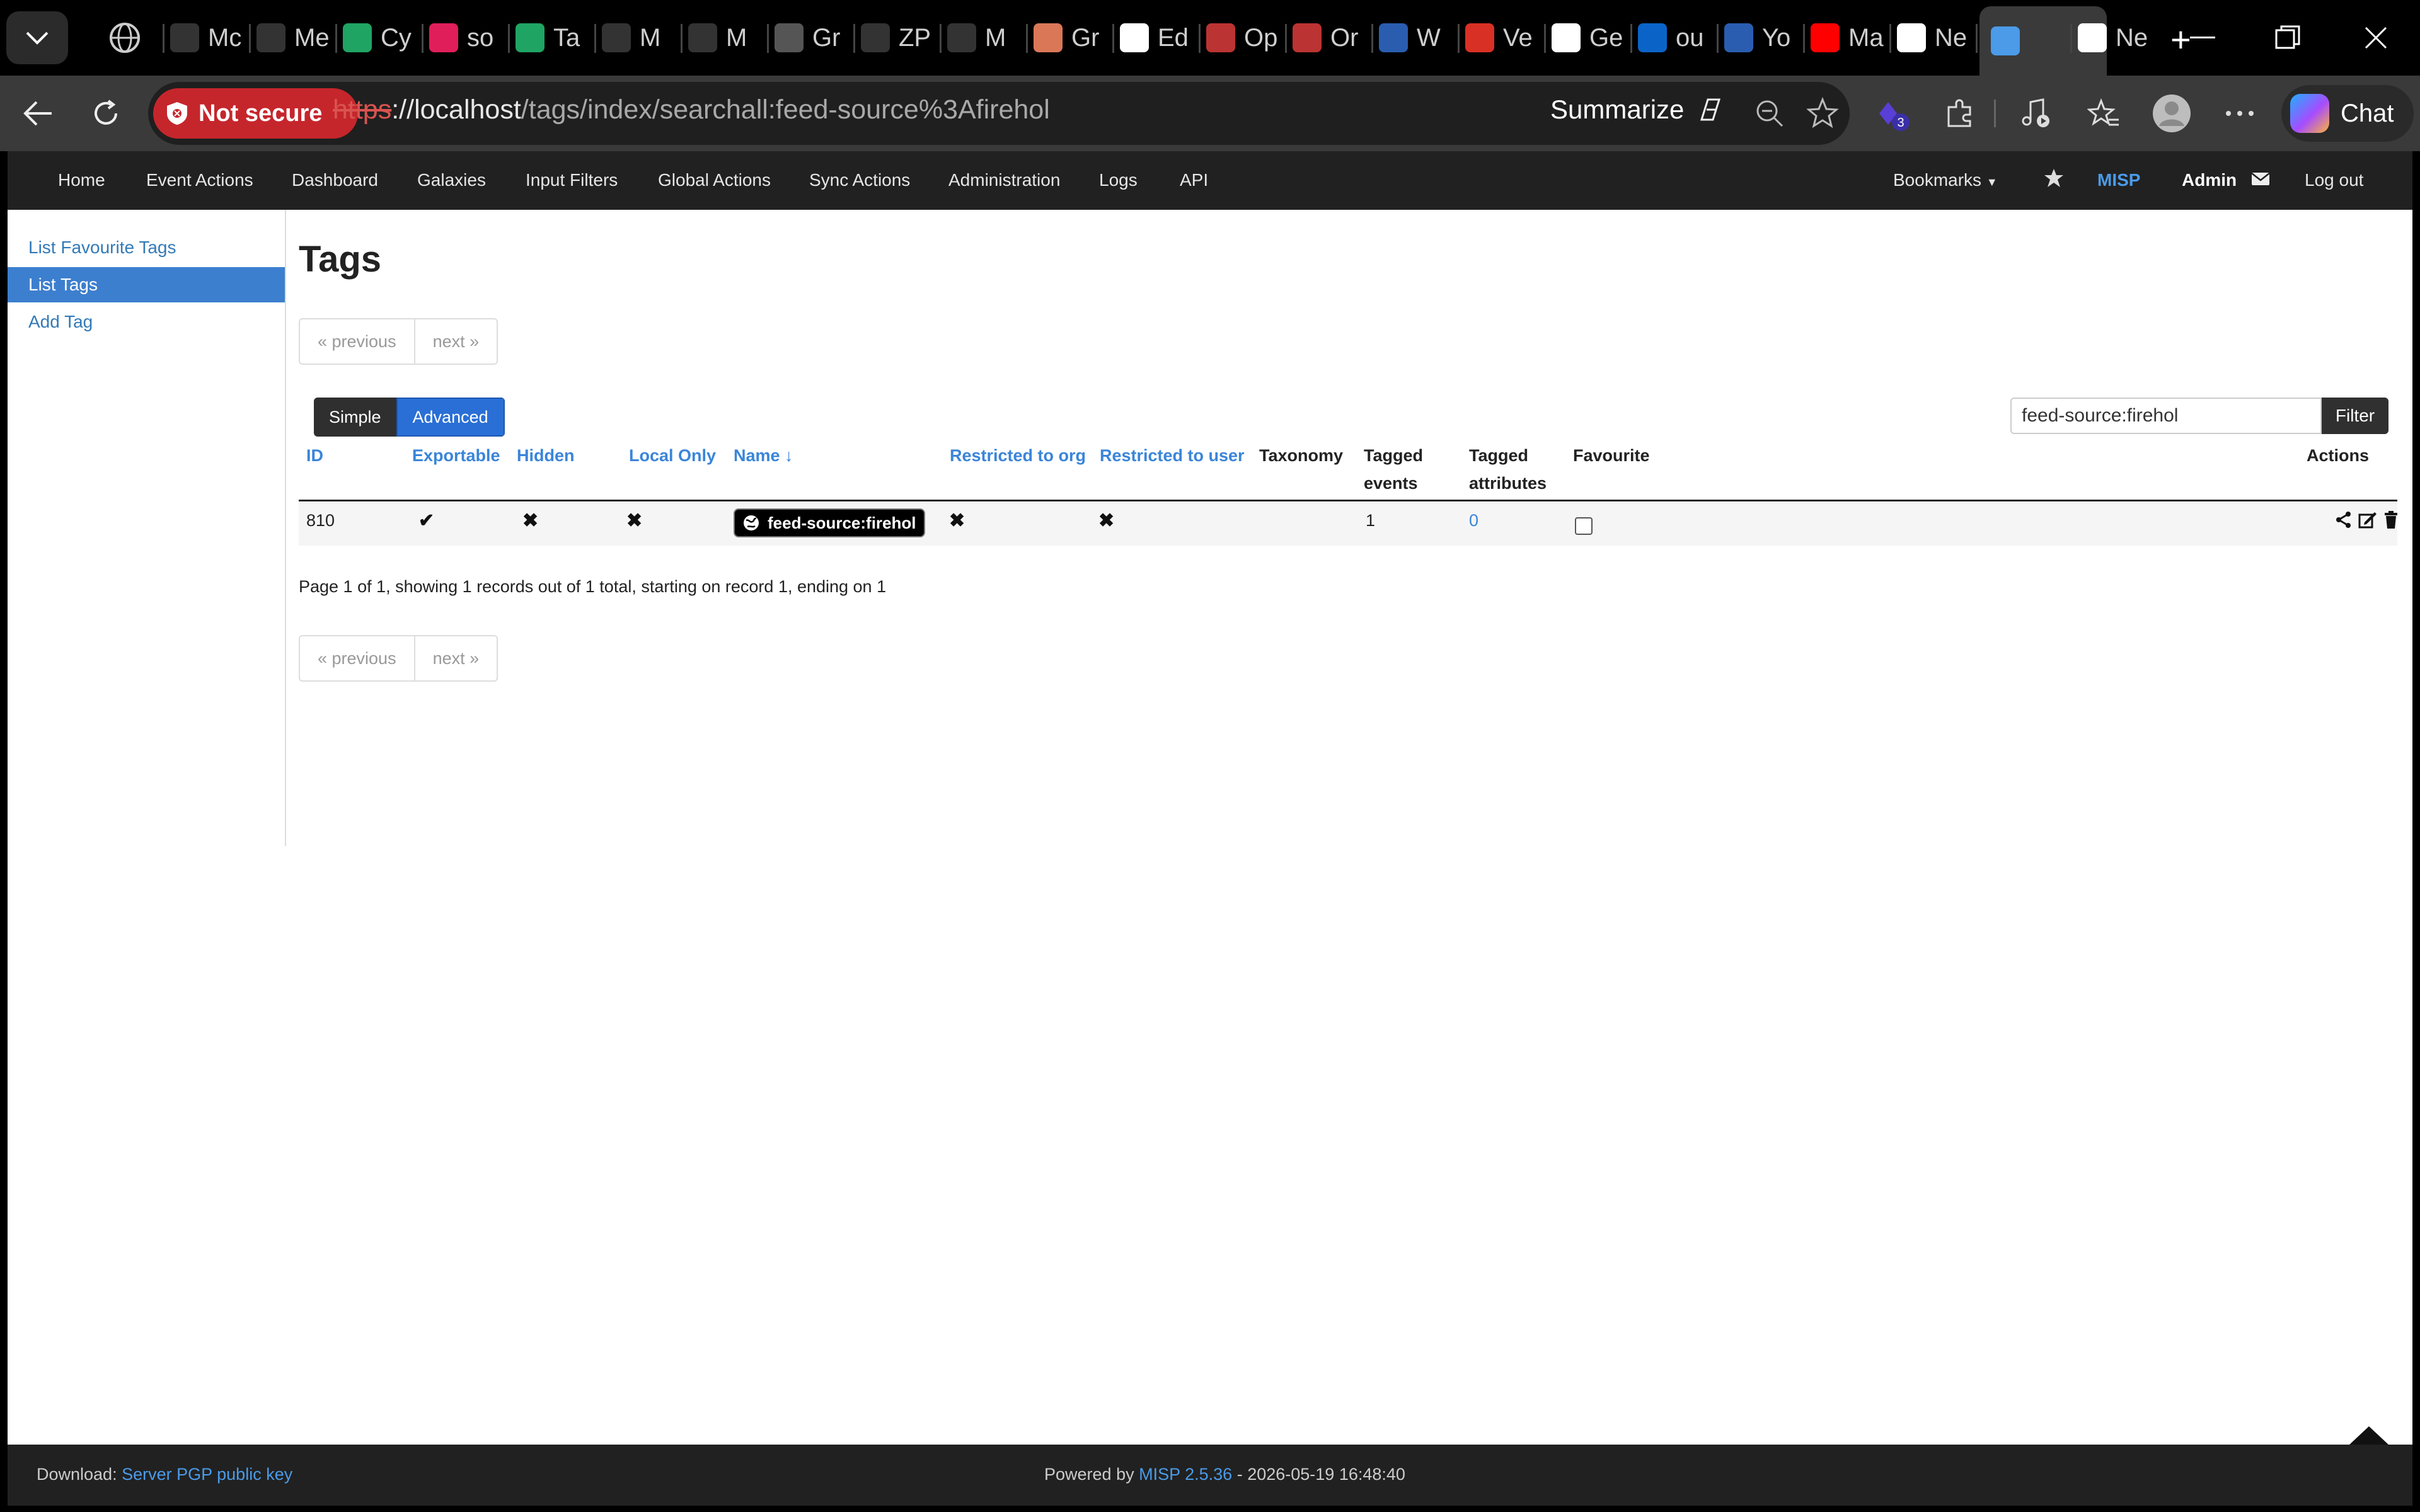 This screenshot has width=2420, height=1512. I want to click on zoom-out-icon, so click(1770, 113).